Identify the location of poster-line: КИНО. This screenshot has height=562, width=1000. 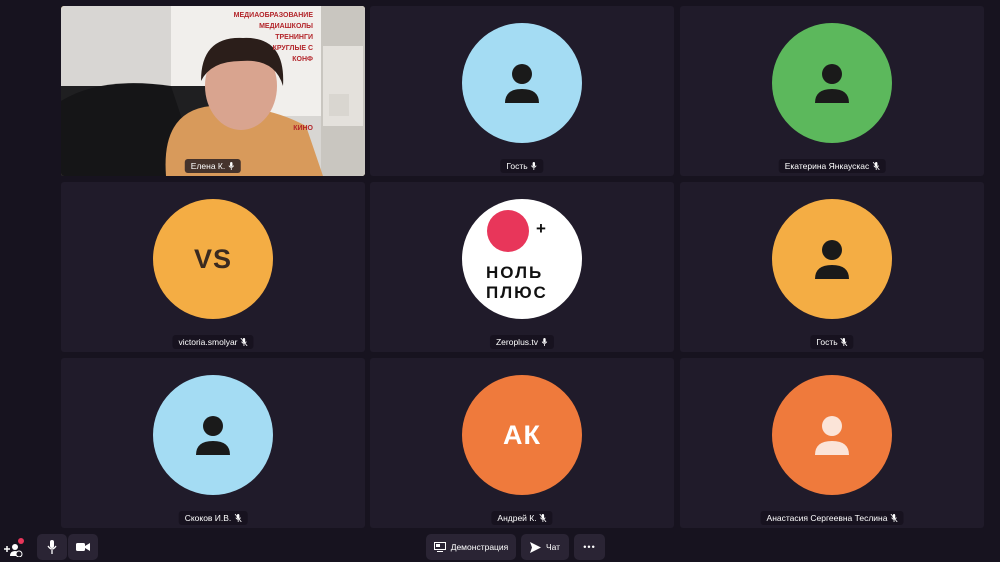
(303, 128).